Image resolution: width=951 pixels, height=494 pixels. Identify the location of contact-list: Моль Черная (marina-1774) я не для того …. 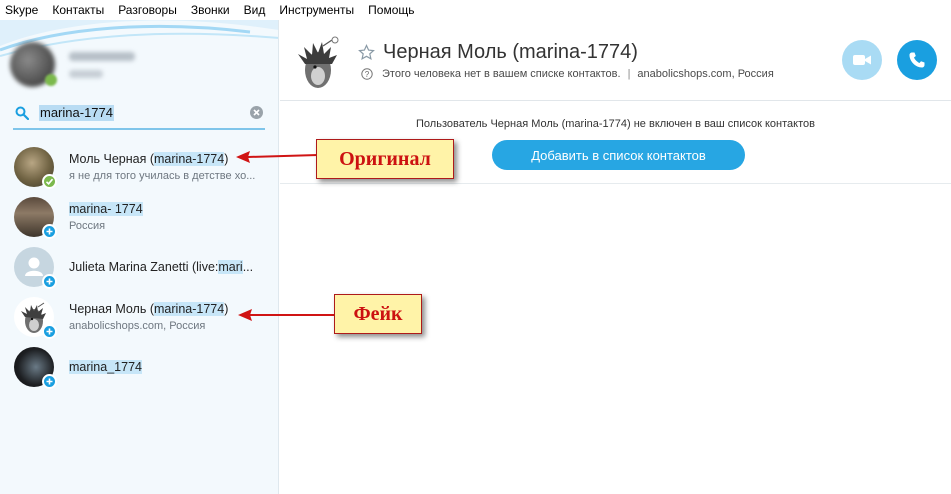
(139, 267).